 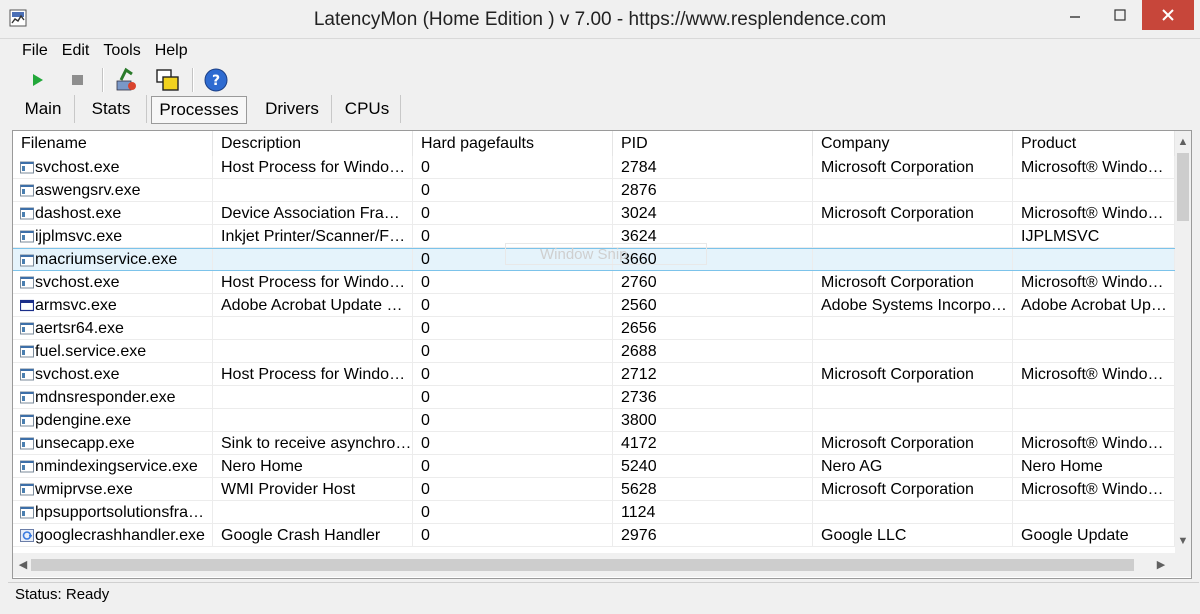 What do you see at coordinates (126, 80) in the screenshot?
I see `submit-button` at bounding box center [126, 80].